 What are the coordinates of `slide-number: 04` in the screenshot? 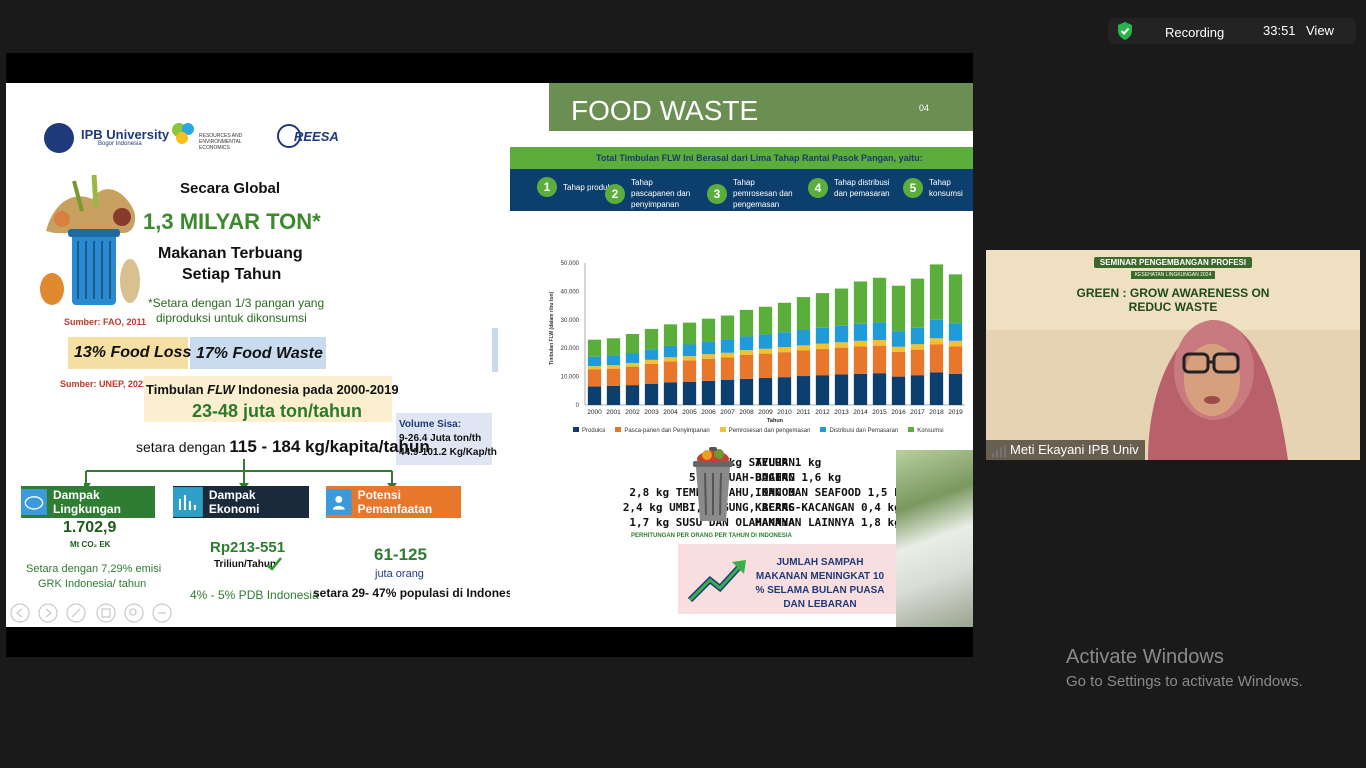 It's located at (924, 108).